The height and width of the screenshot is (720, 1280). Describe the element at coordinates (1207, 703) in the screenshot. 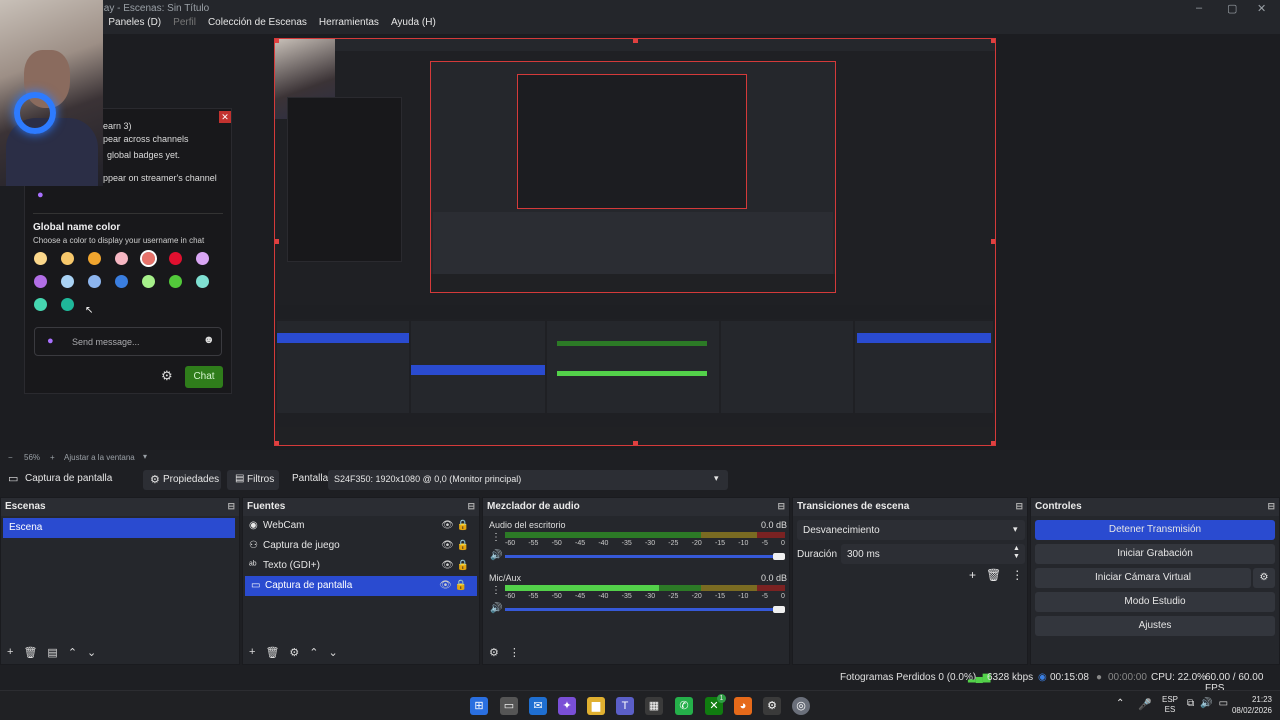

I see `quick-settings: ⧉ 🔊 ▭` at that location.